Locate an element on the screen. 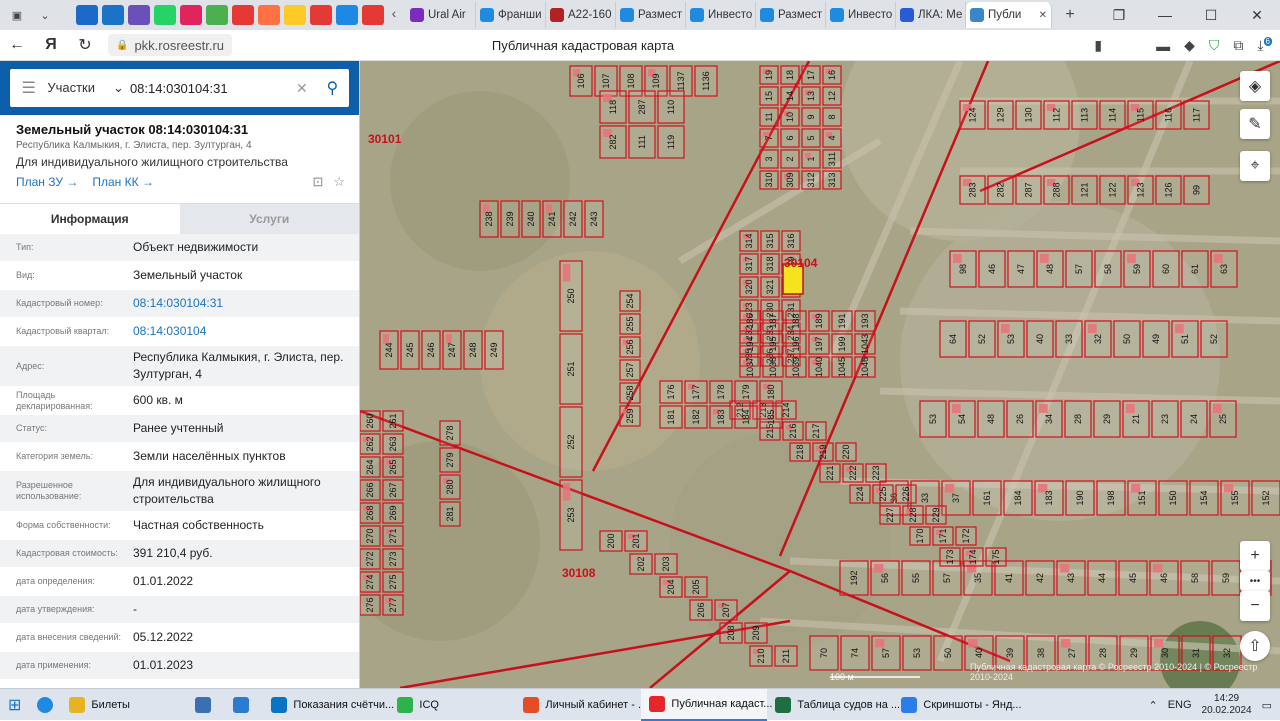  browser-tab: Франши is located at coordinates (511, 15).